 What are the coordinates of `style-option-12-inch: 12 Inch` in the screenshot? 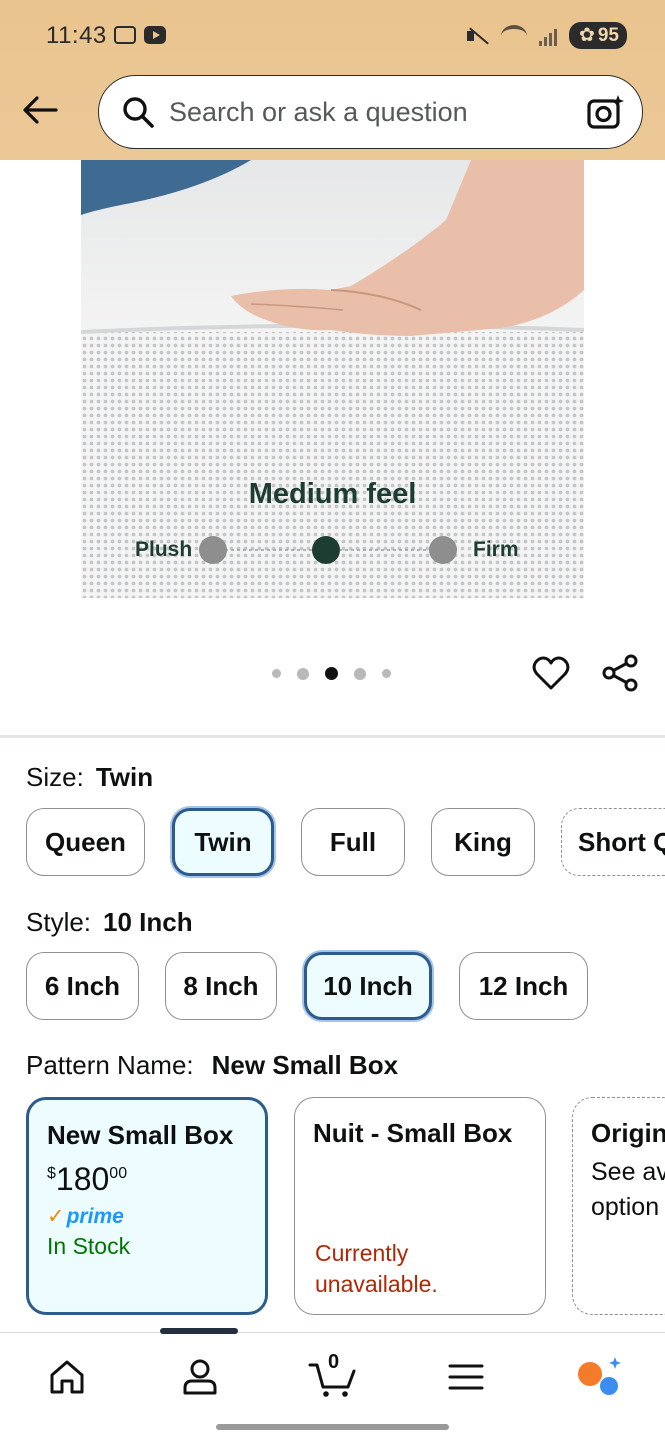 It's located at (523, 986).